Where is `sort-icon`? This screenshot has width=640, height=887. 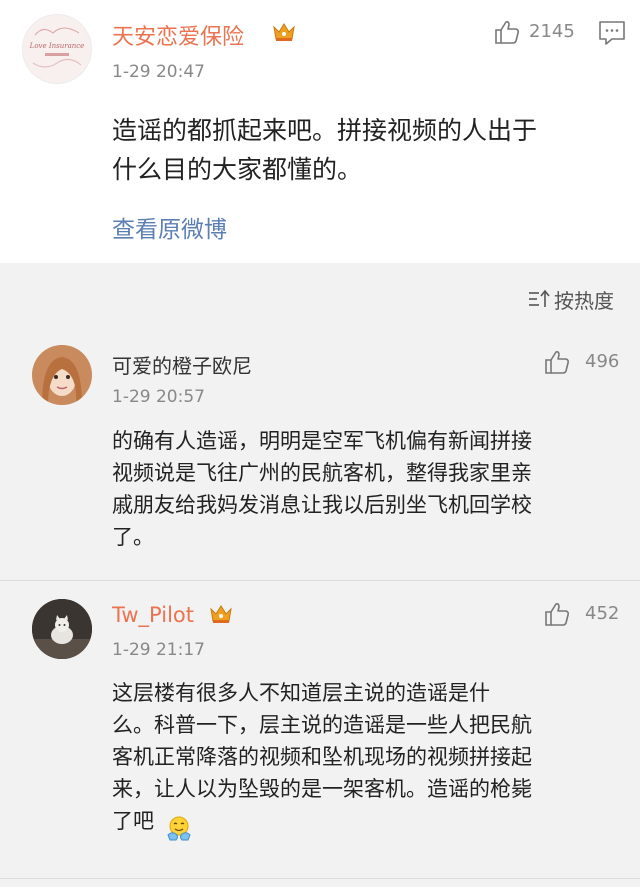
sort-icon is located at coordinates (539, 298).